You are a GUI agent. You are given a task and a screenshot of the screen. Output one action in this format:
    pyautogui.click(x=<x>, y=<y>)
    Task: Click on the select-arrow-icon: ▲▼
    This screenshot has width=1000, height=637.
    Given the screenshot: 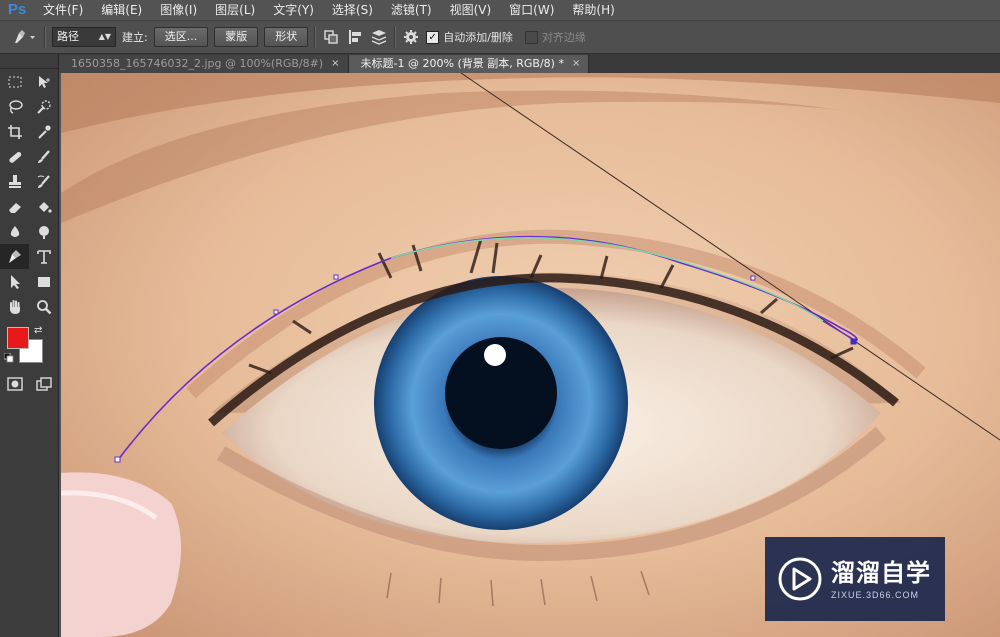 What is the action you would take?
    pyautogui.click(x=104, y=36)
    